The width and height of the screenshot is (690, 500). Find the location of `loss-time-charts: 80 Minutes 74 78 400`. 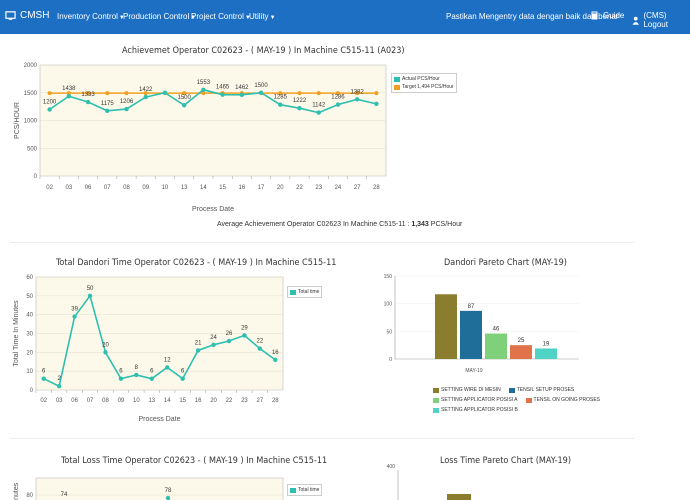

loss-time-charts: 80 Minutes 74 78 400 is located at coordinates (242, 482).